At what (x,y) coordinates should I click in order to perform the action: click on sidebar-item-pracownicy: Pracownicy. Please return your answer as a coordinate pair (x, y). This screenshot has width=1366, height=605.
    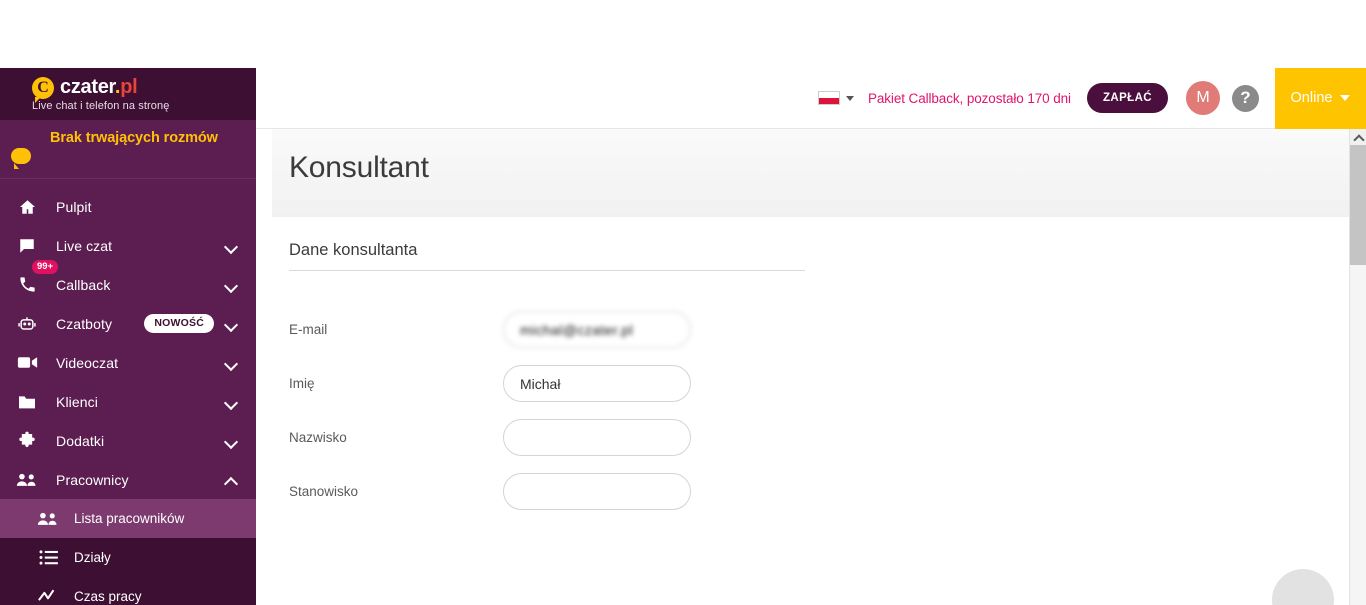
    Looking at the image, I should click on (128, 479).